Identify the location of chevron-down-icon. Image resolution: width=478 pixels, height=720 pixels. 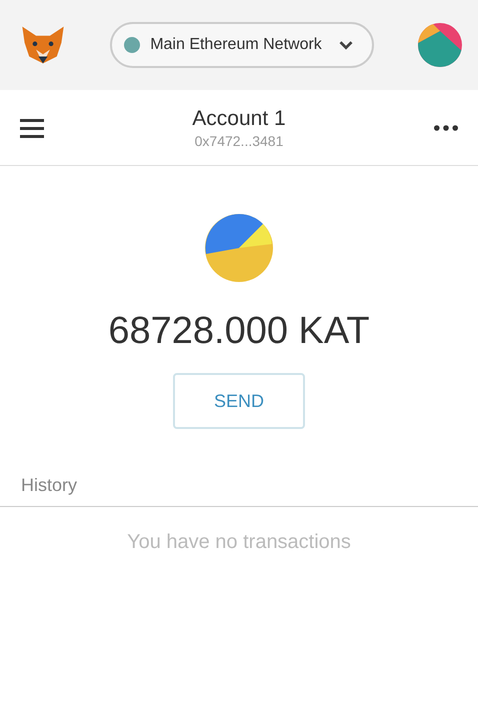
(346, 45).